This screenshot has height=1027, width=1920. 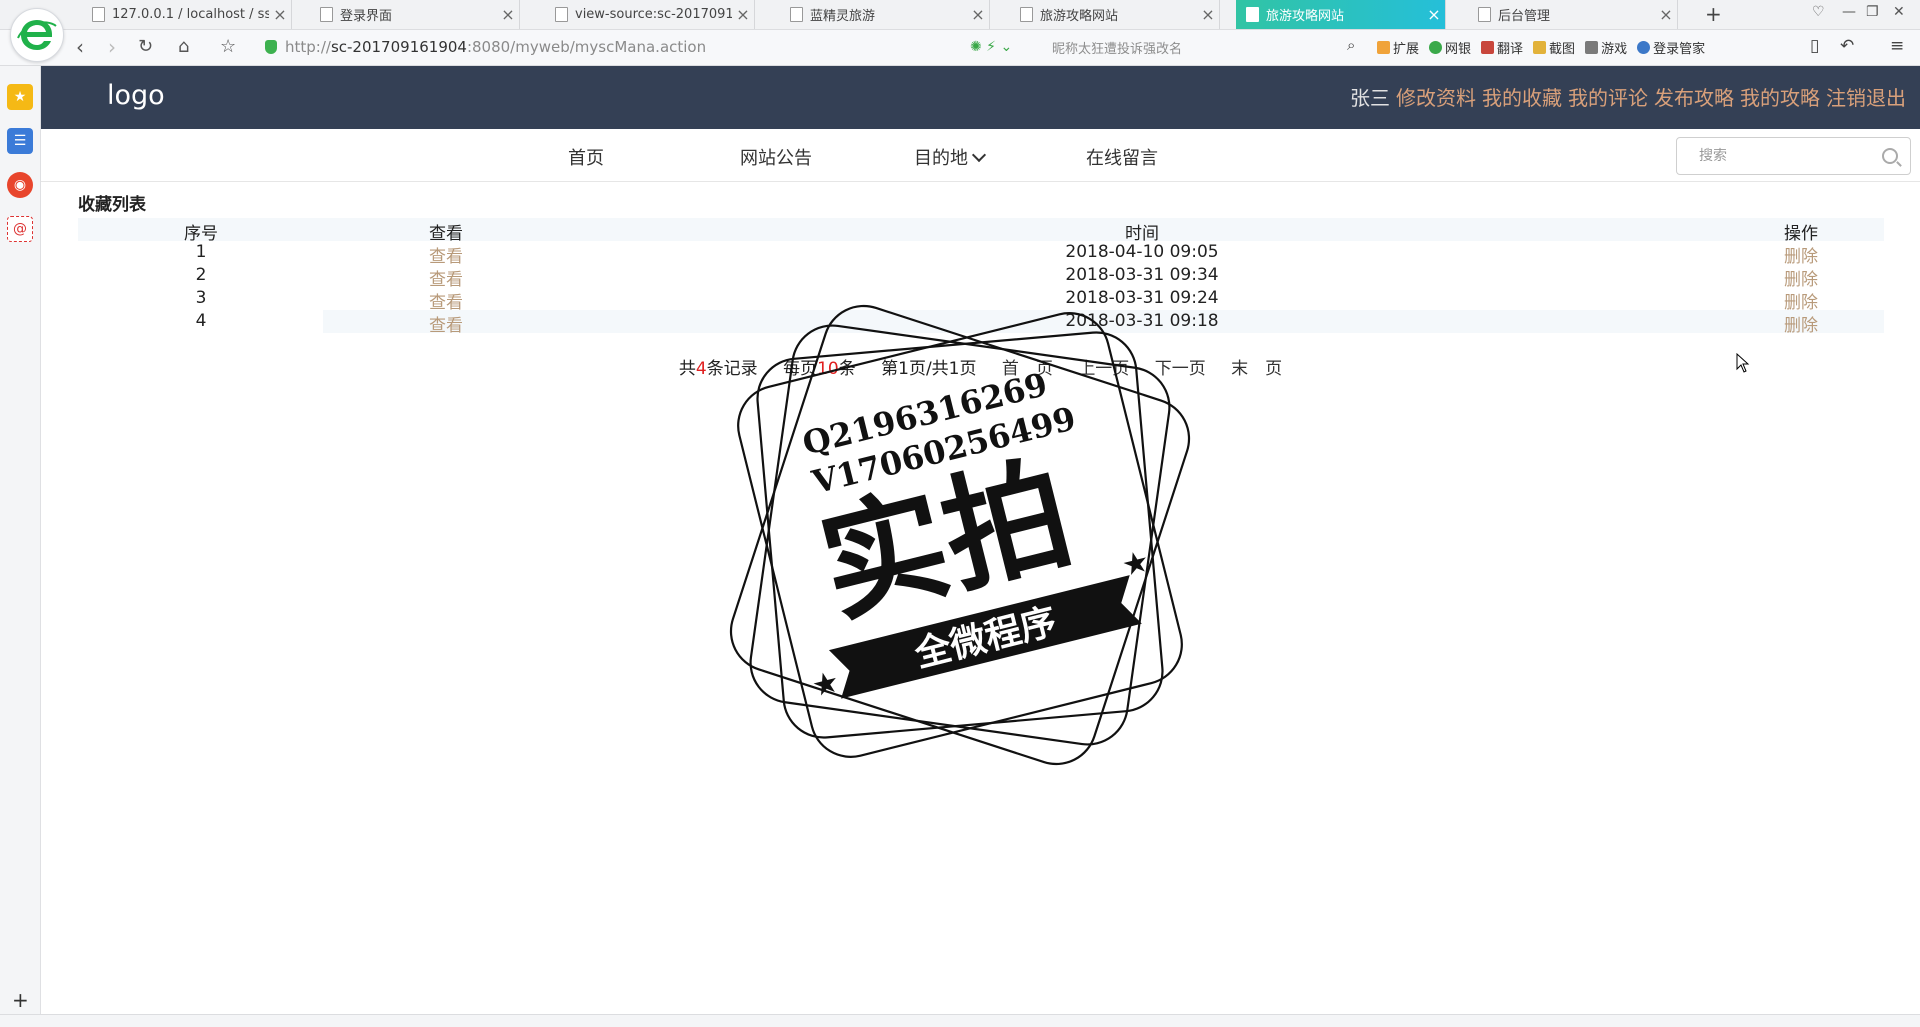 I want to click on browser-status-bar, so click(x=960, y=1020).